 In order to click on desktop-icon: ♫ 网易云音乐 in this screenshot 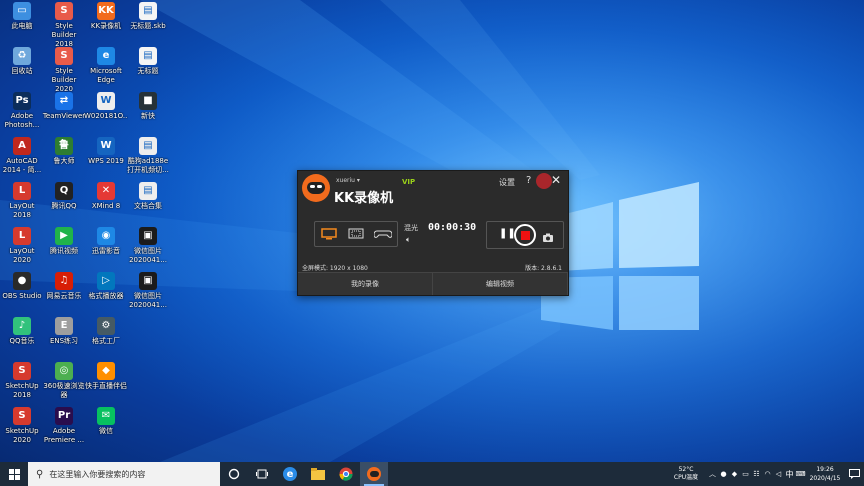, I will do `click(64, 286)`.